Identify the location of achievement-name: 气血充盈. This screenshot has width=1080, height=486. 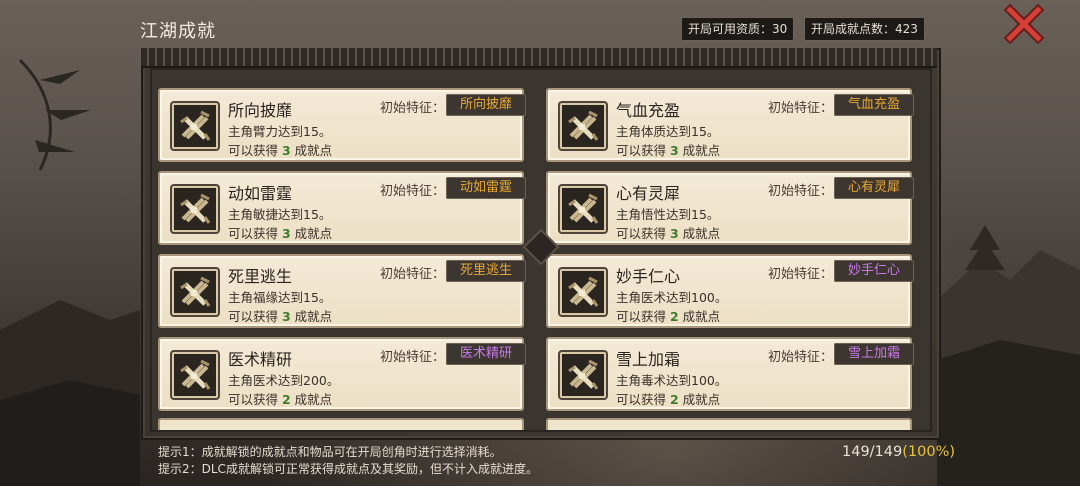
(648, 110).